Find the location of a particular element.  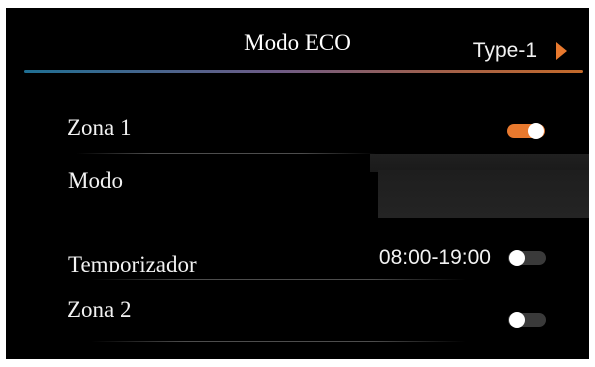

timer-value: 08:00-19:00 is located at coordinates (435, 258).